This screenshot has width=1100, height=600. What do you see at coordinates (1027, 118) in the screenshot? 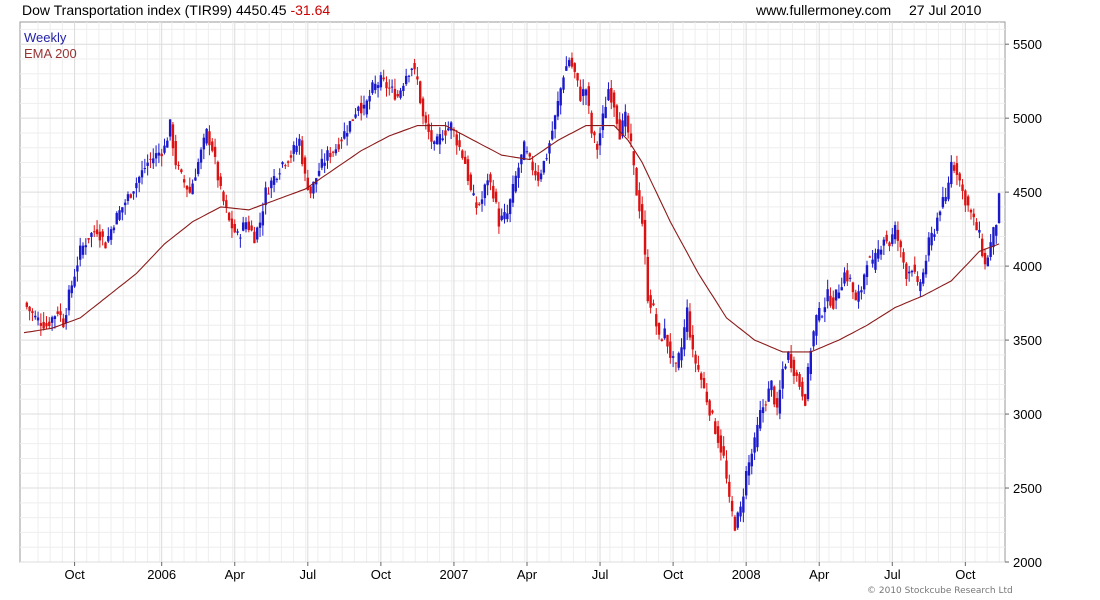
I see `y-tick-label: 5000` at bounding box center [1027, 118].